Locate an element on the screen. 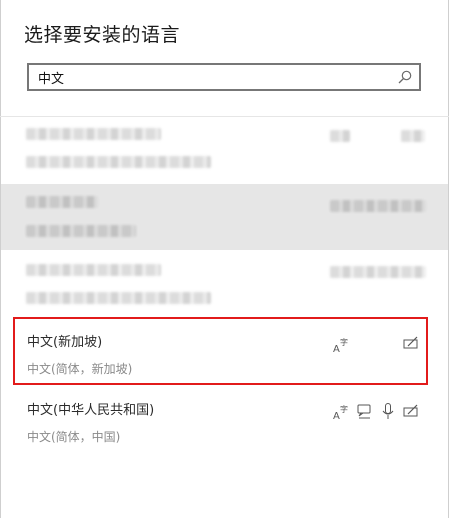 The image size is (449, 518). microphone-icon is located at coordinates (388, 411).